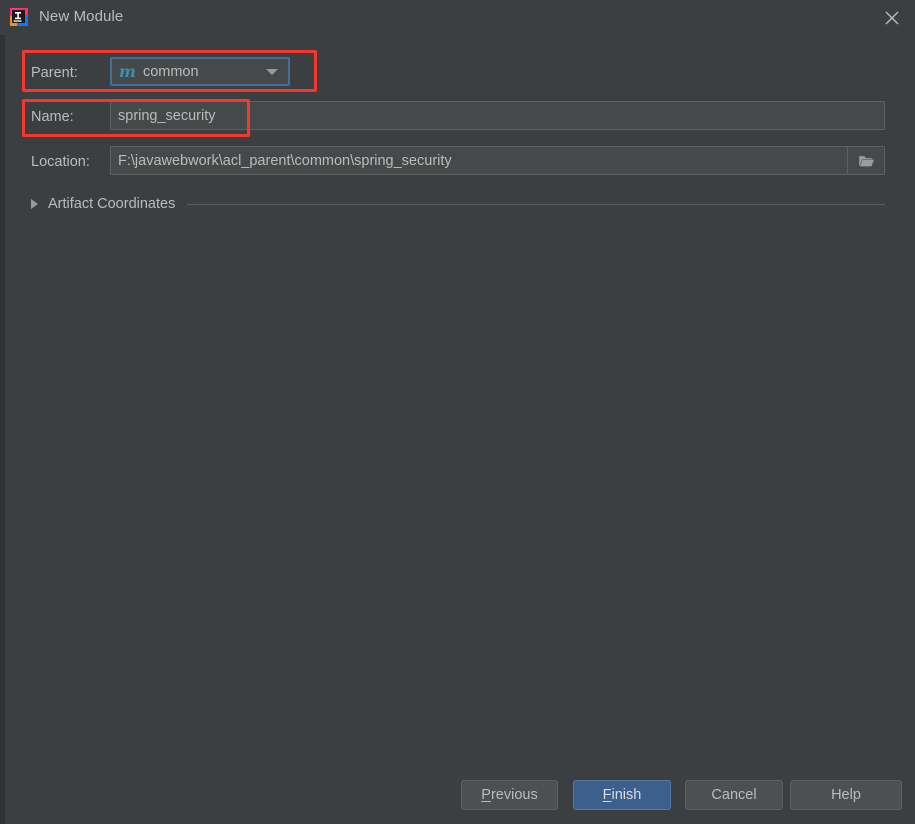 Image resolution: width=915 pixels, height=824 pixels. I want to click on maven-module-icon: m, so click(127, 71).